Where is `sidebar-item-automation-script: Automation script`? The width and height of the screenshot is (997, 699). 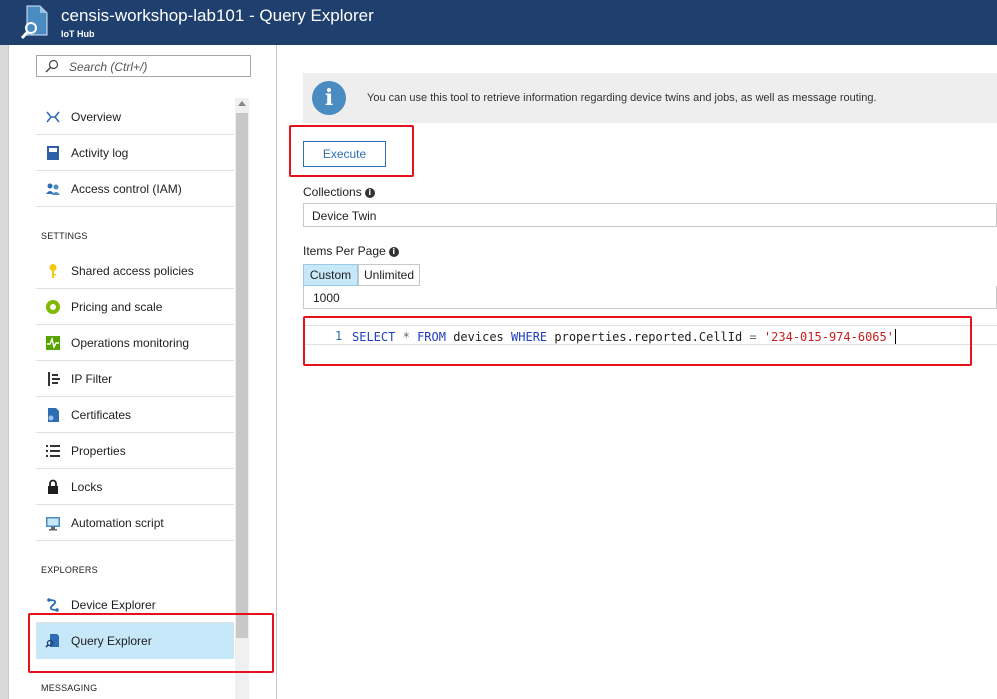
sidebar-item-automation-script: Automation script is located at coordinates (135, 523).